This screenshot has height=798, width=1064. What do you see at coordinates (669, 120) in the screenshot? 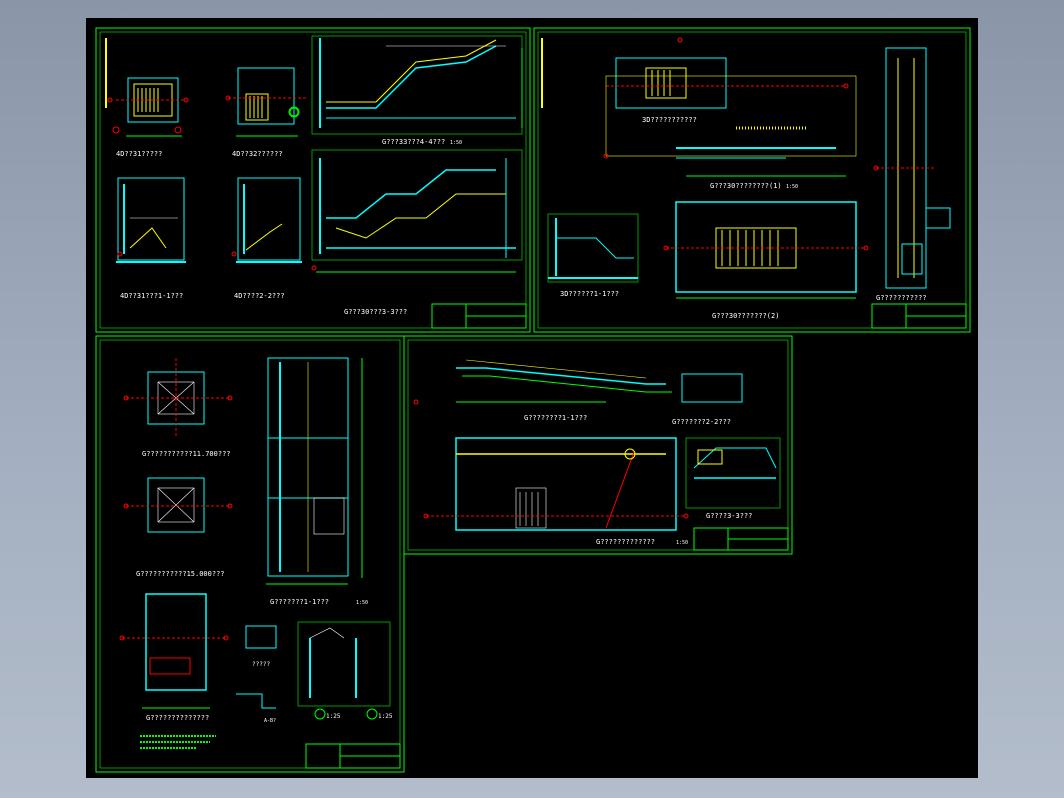
I see `sheet2-title-a: 3D???????????` at bounding box center [669, 120].